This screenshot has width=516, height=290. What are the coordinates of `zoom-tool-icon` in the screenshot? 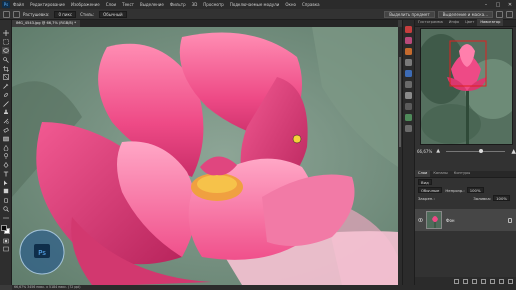 It's located at (5, 209).